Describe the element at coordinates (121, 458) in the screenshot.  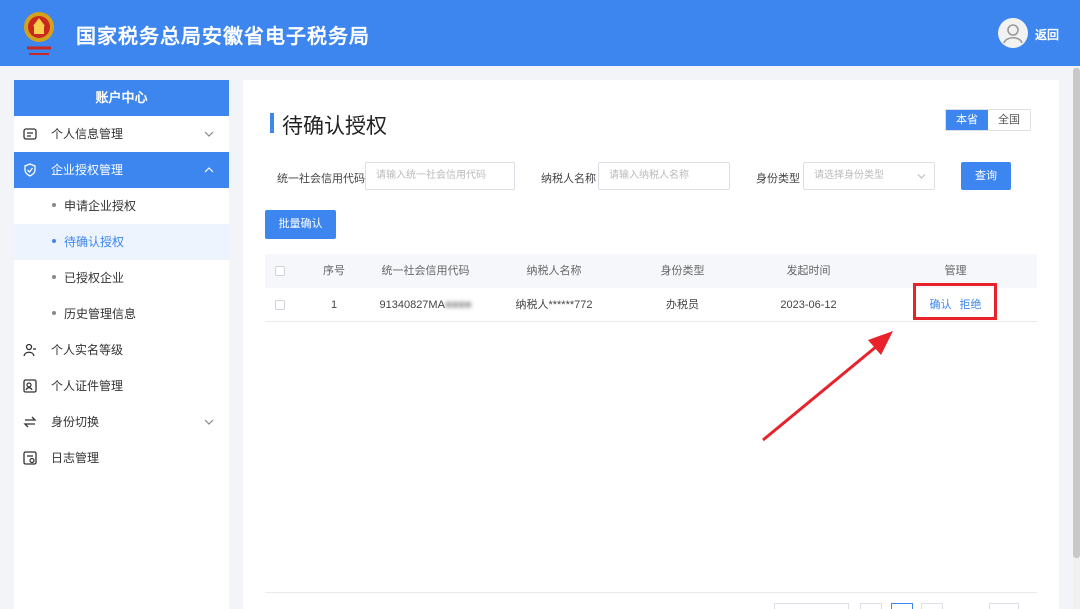
I see `sidebar-item-logs: 日志管理` at that location.